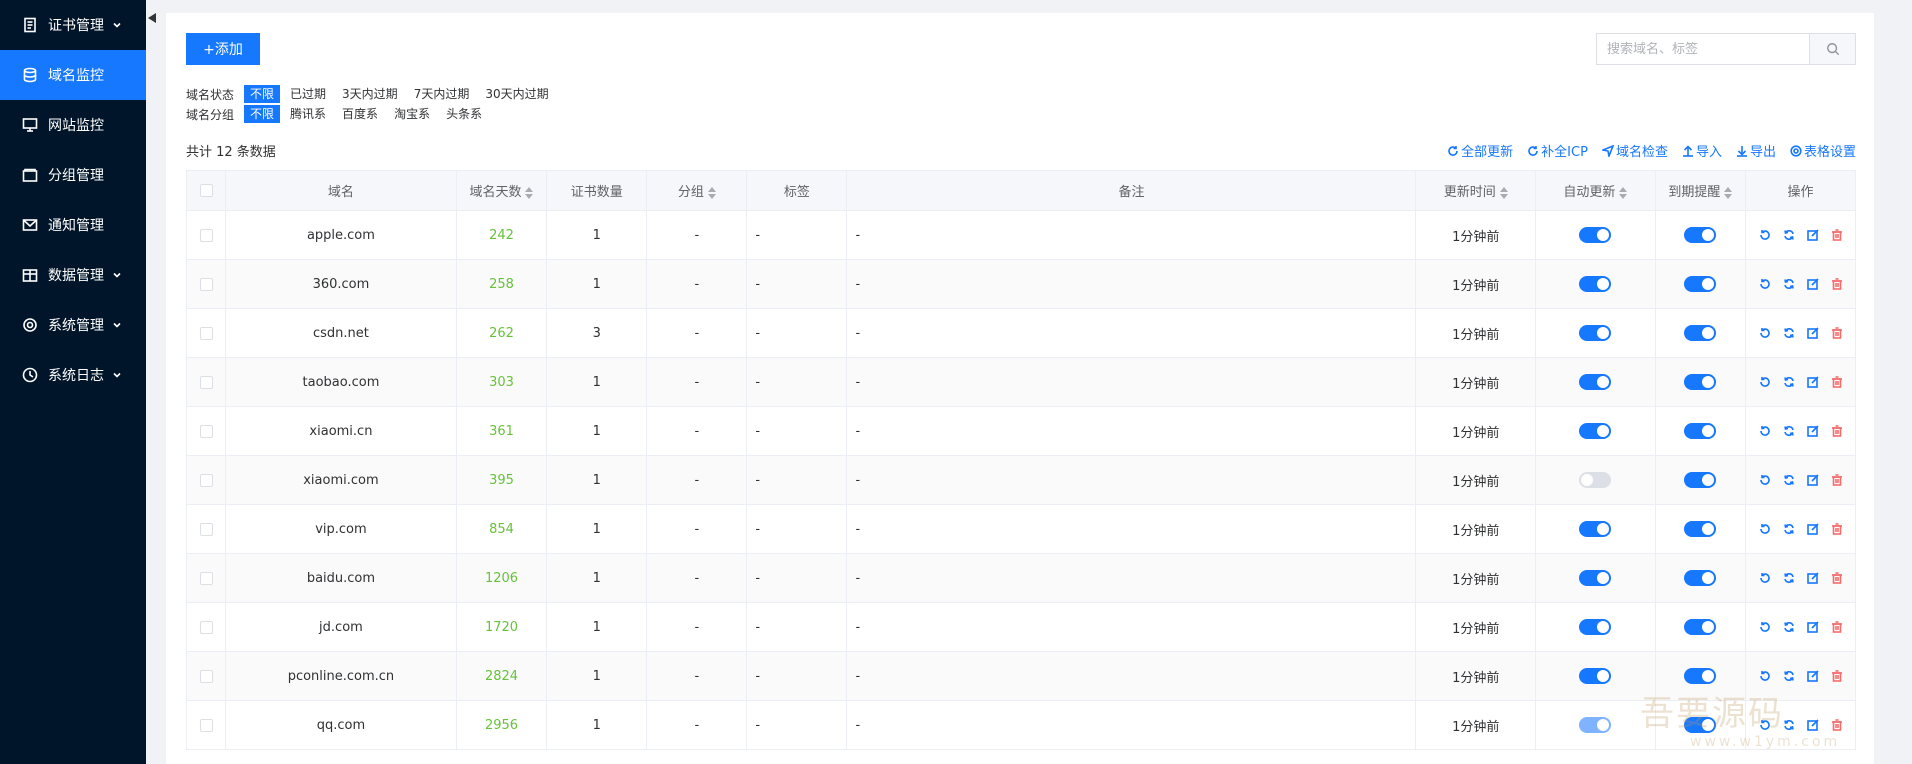 Image resolution: width=1912 pixels, height=764 pixels. What do you see at coordinates (1700, 190) in the screenshot?
I see `header-expire-alert: 到期提醒` at bounding box center [1700, 190].